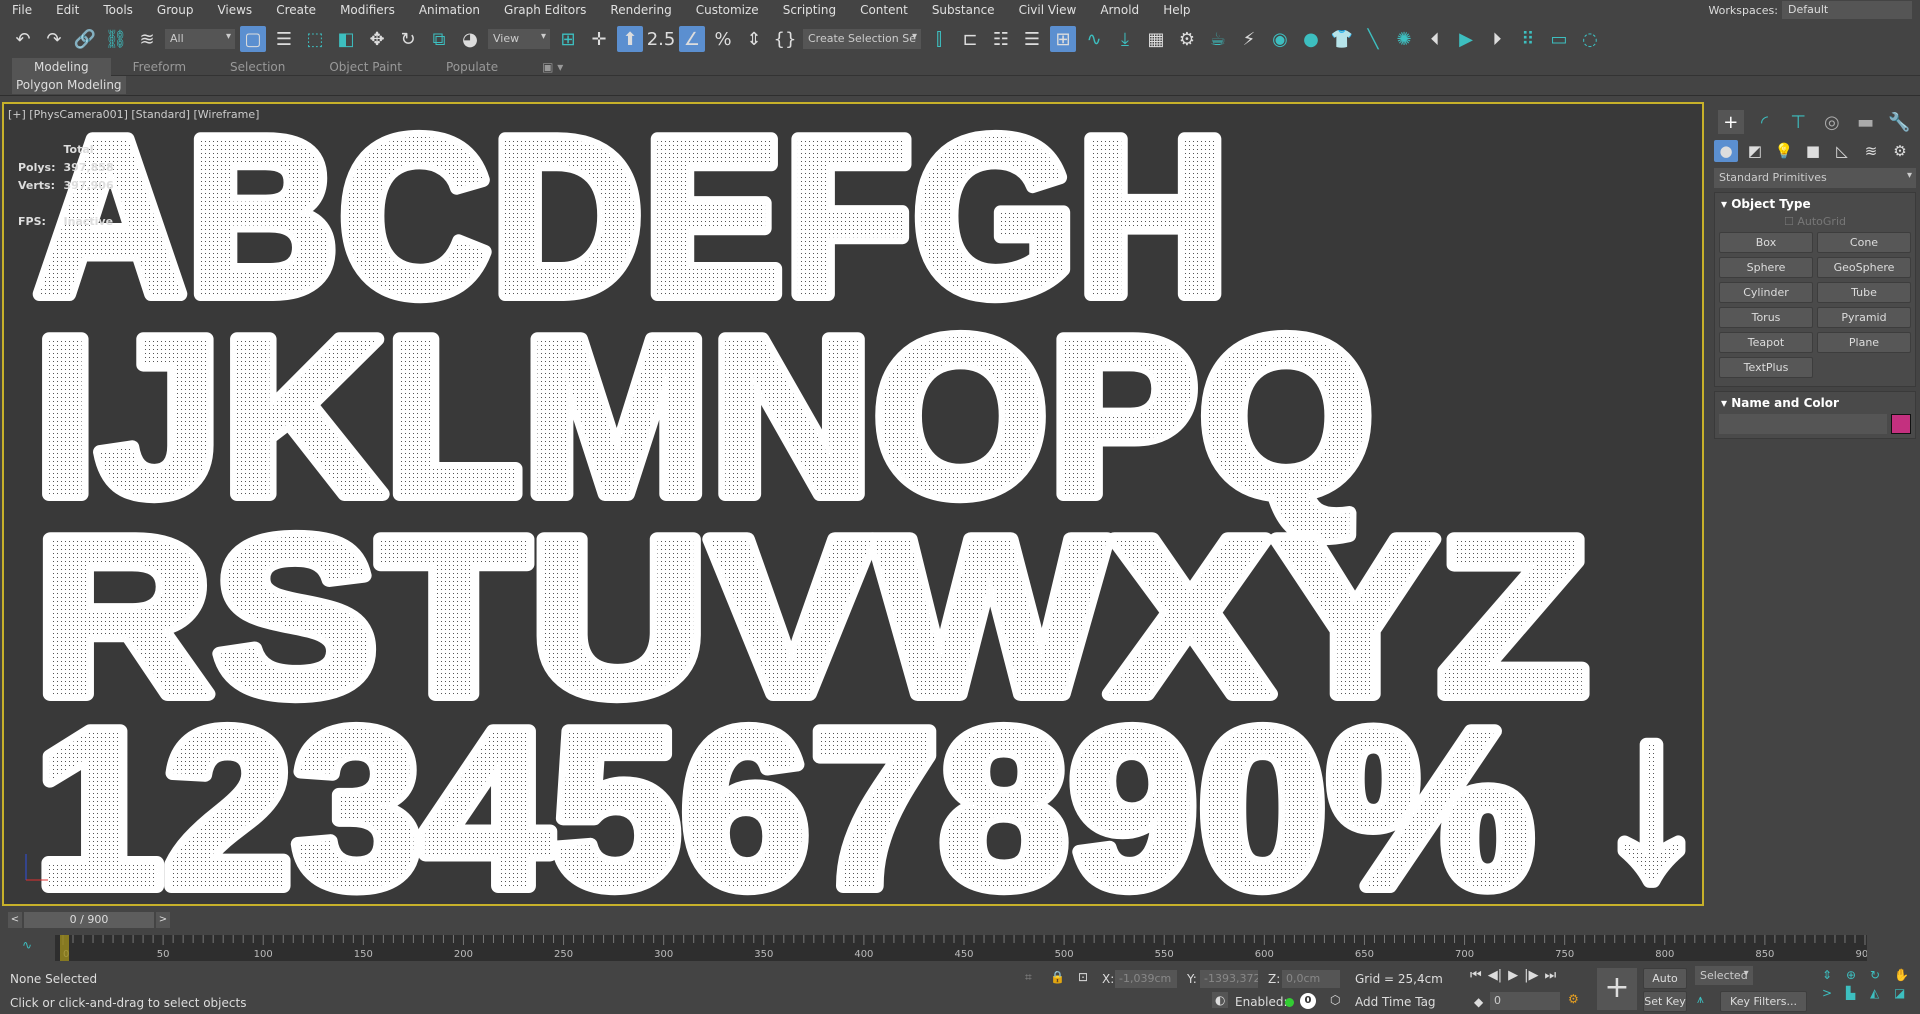  What do you see at coordinates (1905, 975) in the screenshot?
I see `pan-icon: ✋` at bounding box center [1905, 975].